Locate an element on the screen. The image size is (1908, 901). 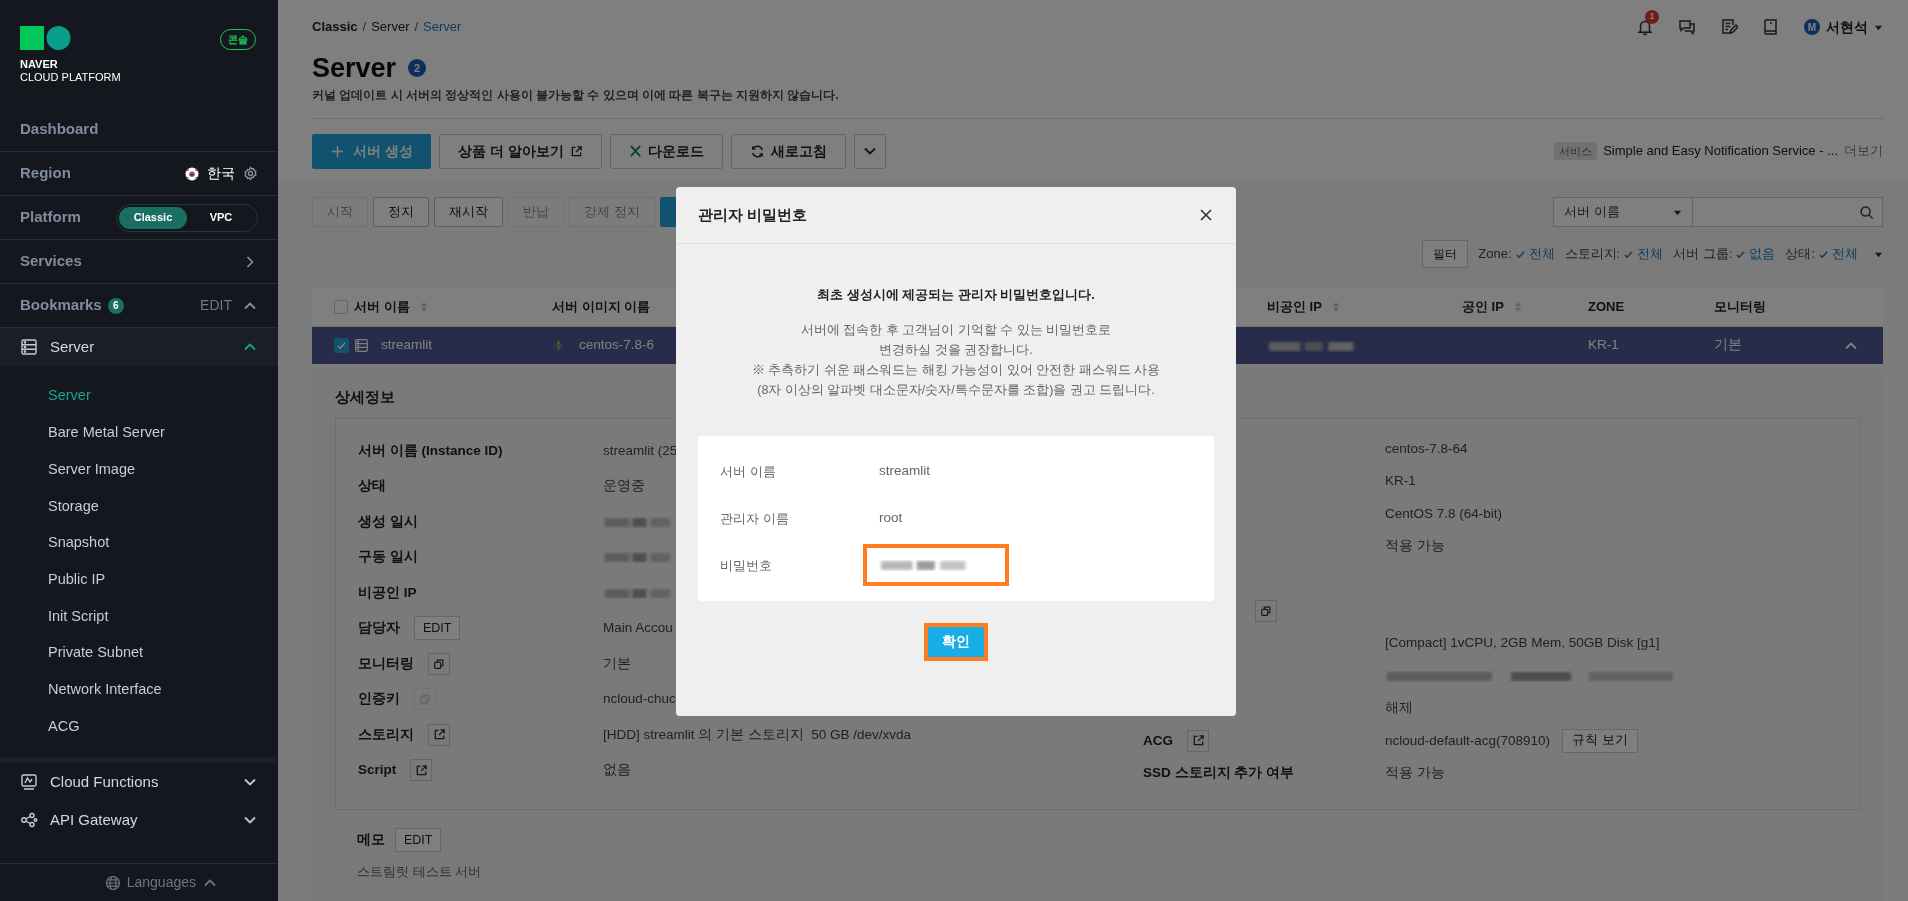
field-label: Script is located at coordinates (377, 770).